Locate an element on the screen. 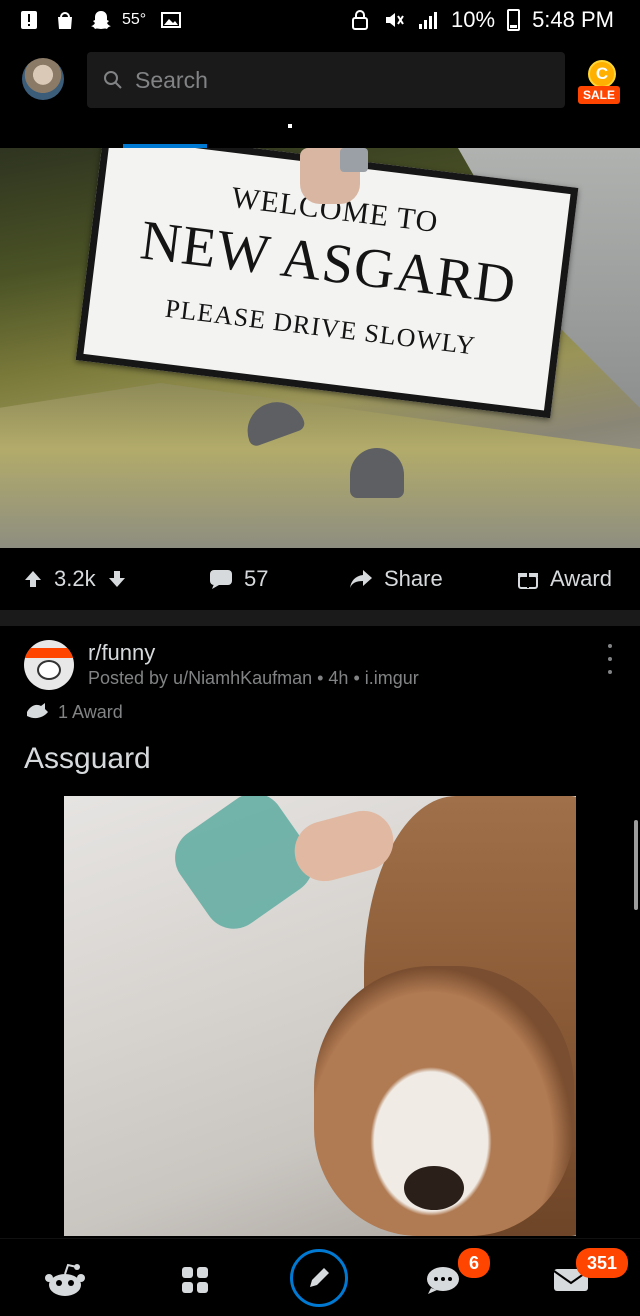 The width and height of the screenshot is (640, 1316). app-header: Search SALE is located at coordinates (320, 94).